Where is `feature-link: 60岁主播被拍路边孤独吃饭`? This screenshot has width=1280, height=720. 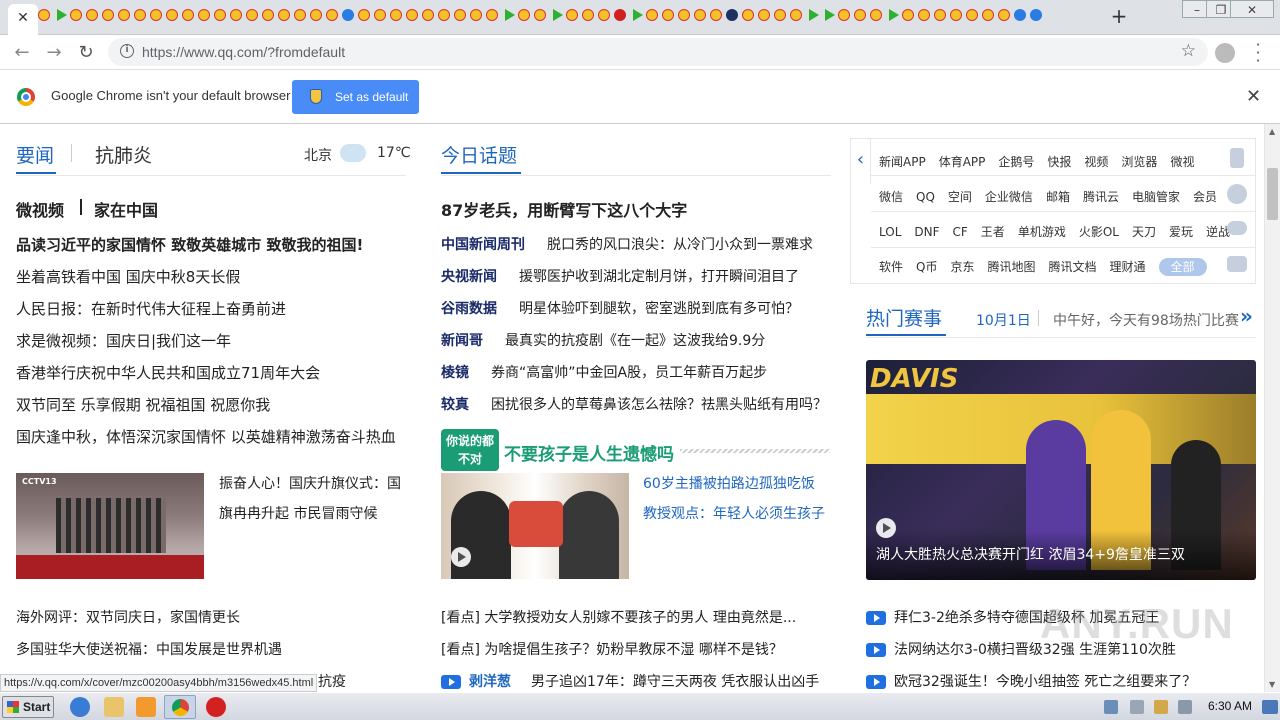 feature-link: 60岁主播被拍路边孤独吃饭 is located at coordinates (729, 483).